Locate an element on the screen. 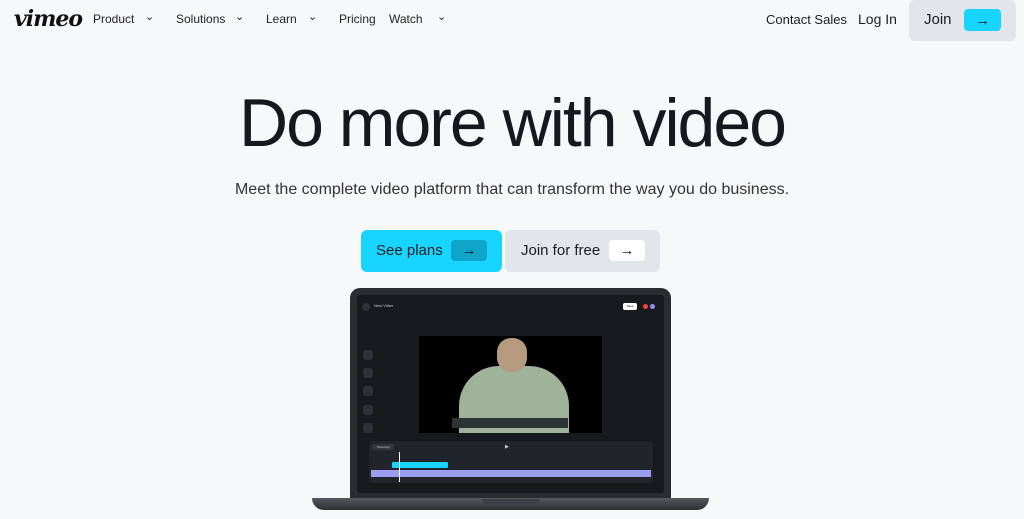  nav-watch: Watch is located at coordinates (406, 19).